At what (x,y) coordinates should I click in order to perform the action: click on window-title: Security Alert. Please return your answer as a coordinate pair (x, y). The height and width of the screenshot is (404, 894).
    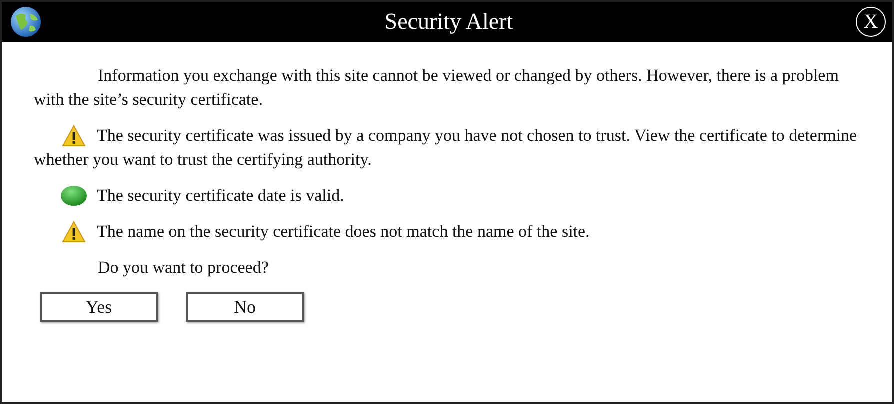
    Looking at the image, I should click on (449, 22).